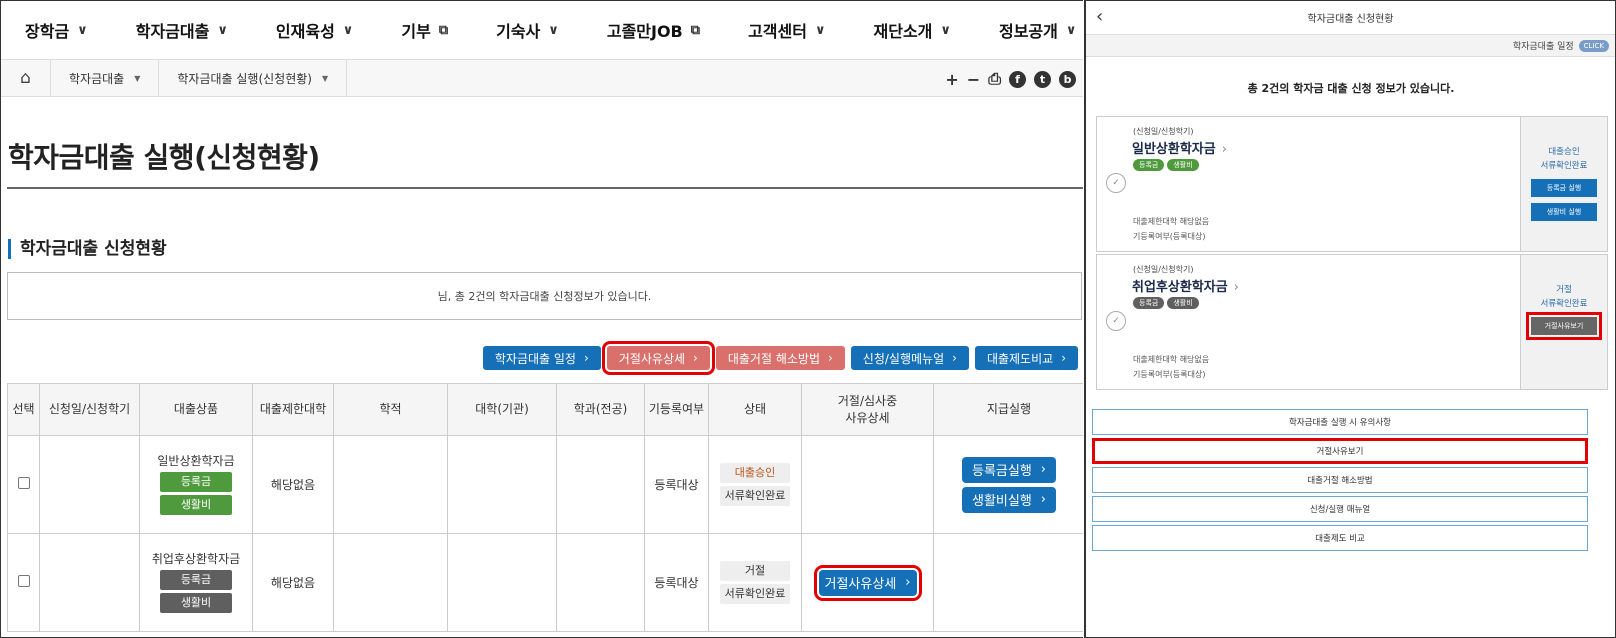  Describe the element at coordinates (89, 582) in the screenshot. I see `date-cell` at that location.